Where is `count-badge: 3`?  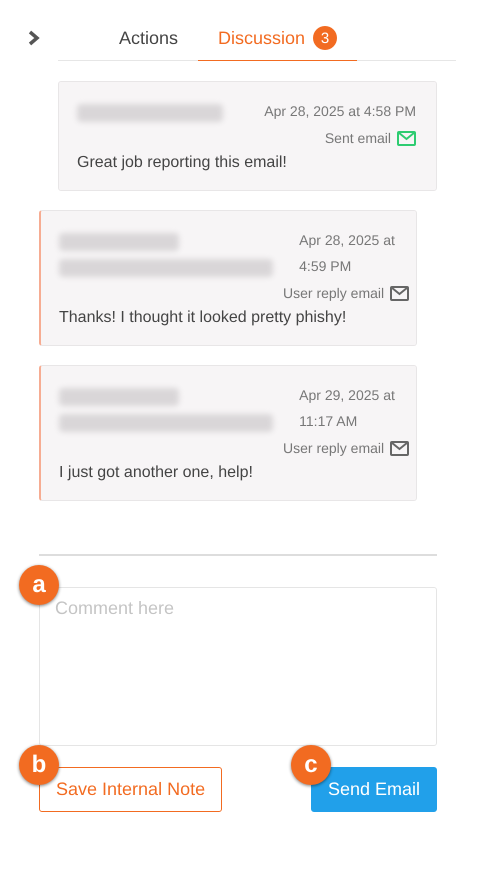 count-badge: 3 is located at coordinates (325, 38).